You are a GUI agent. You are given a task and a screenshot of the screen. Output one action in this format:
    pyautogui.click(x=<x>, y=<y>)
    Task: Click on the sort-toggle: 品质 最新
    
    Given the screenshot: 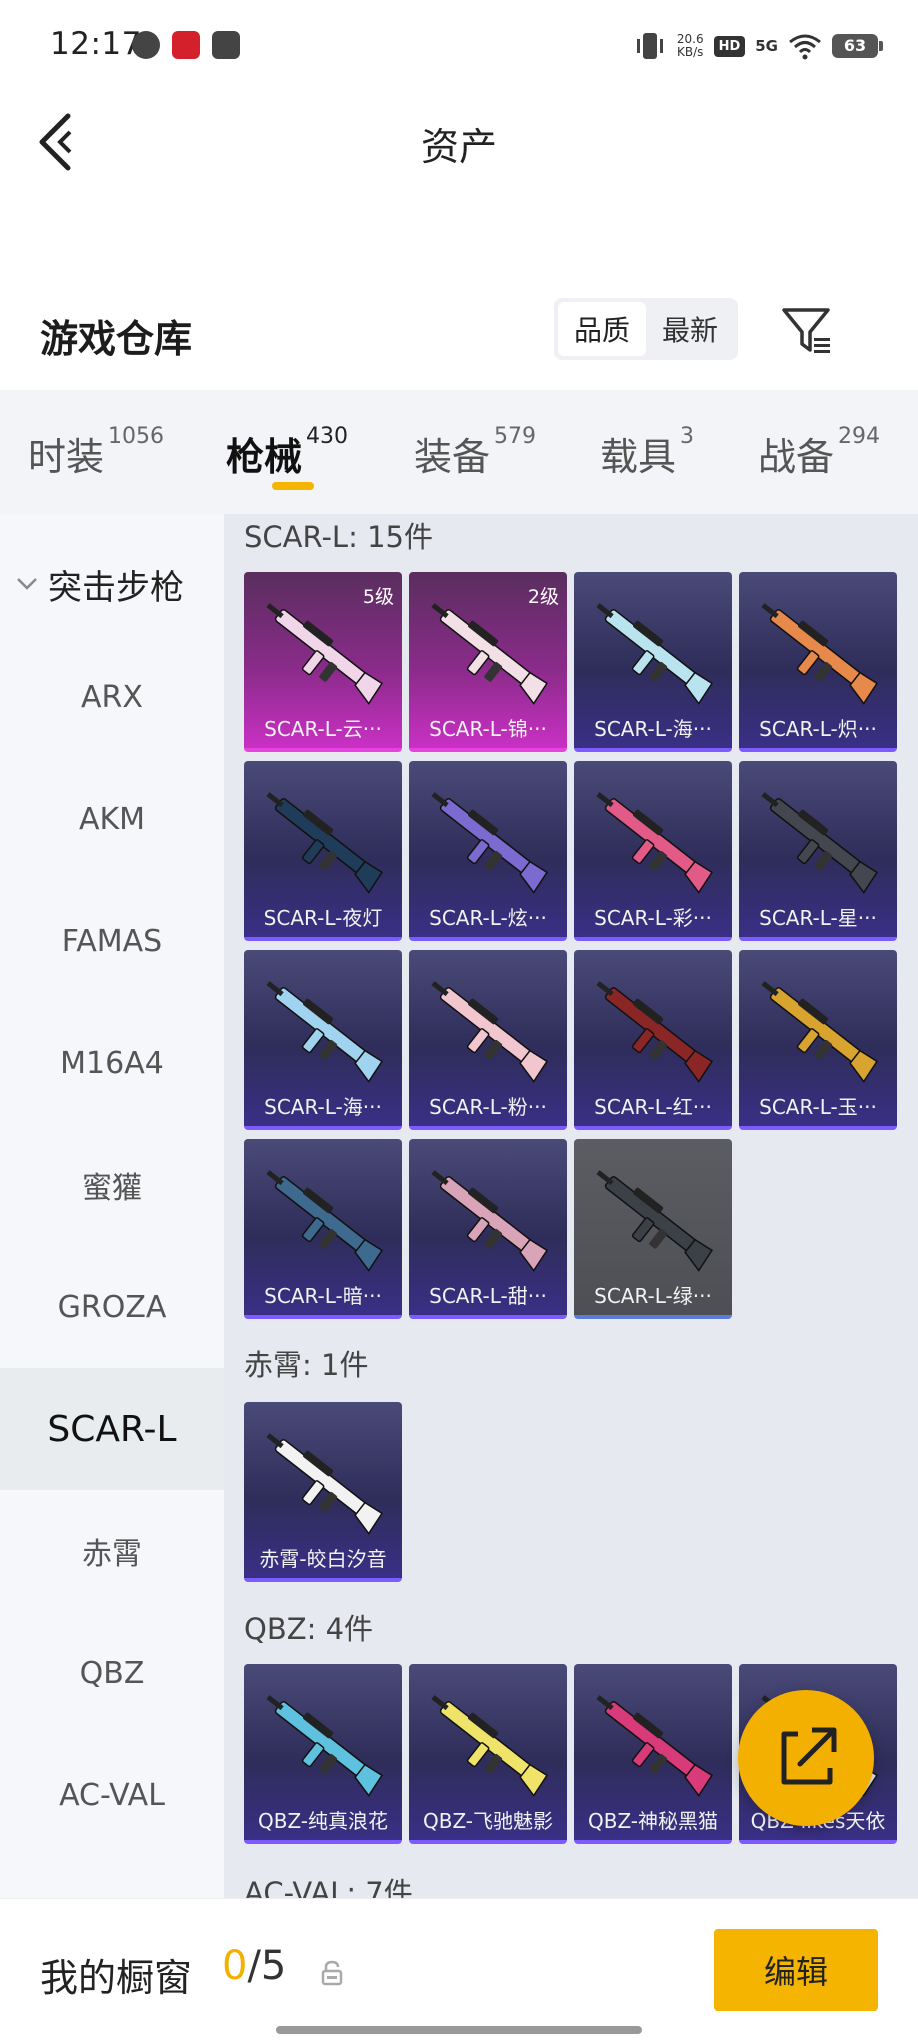 What is the action you would take?
    pyautogui.click(x=646, y=329)
    